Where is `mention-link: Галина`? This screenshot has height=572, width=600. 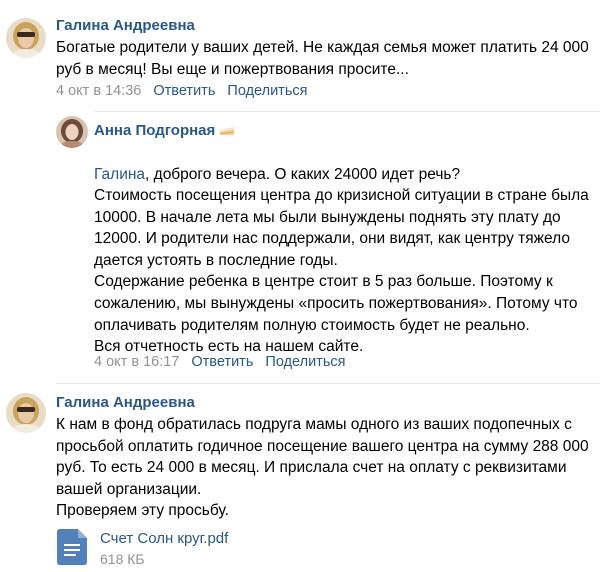
mention-link: Галина is located at coordinates (119, 174).